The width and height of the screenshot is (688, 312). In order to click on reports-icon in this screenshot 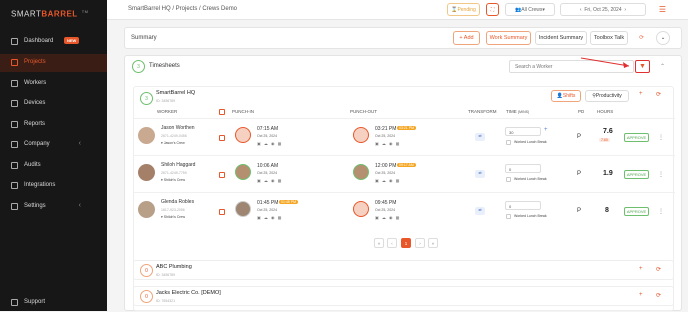, I will do `click(14, 124)`.